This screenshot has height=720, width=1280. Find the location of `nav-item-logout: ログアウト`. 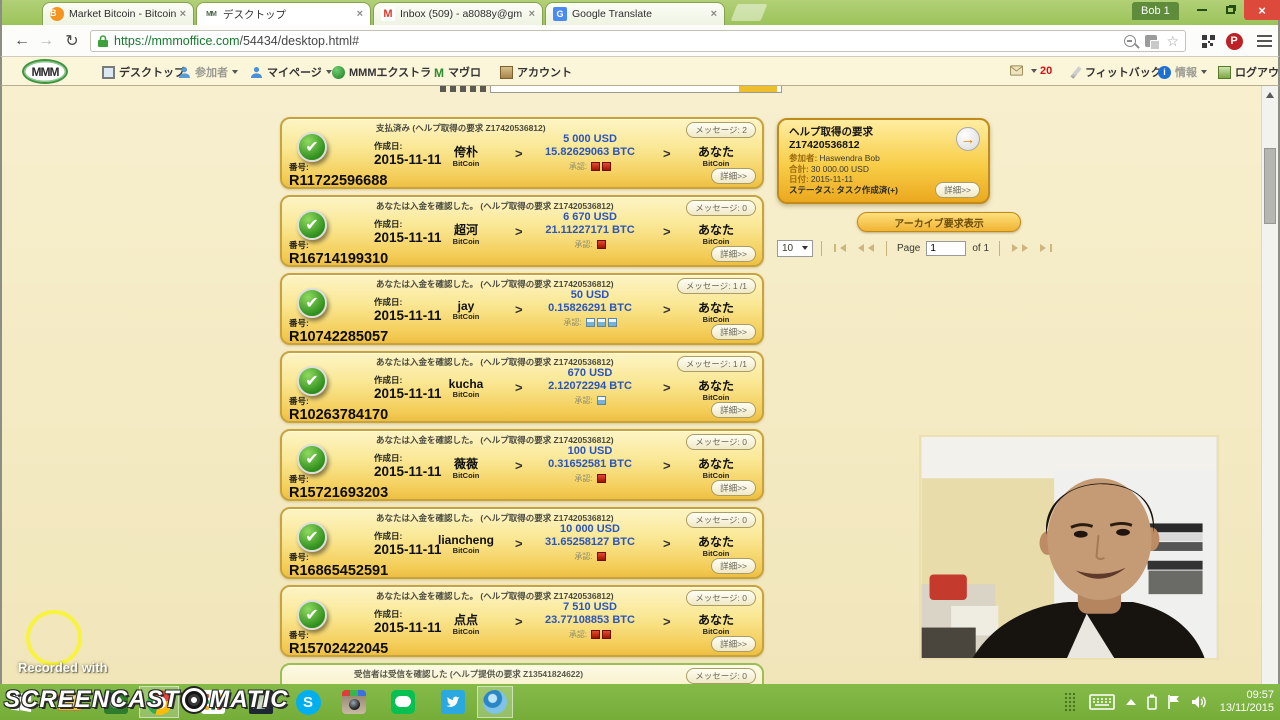

nav-item-logout: ログアウト is located at coordinates (1249, 72).